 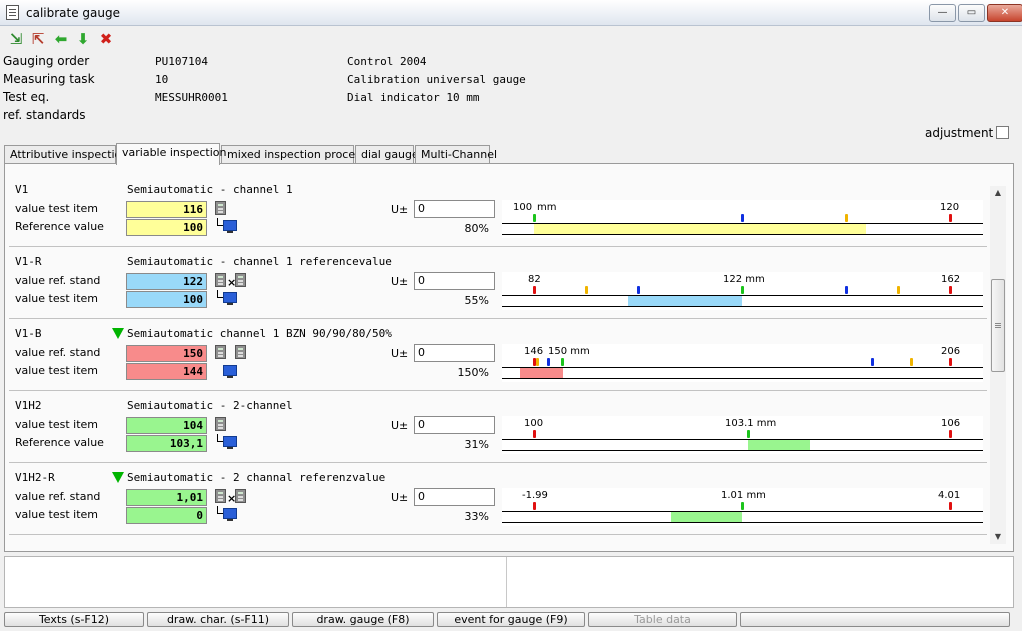 I want to click on draw-gauge-button: draw. gauge (F8), so click(x=363, y=619).